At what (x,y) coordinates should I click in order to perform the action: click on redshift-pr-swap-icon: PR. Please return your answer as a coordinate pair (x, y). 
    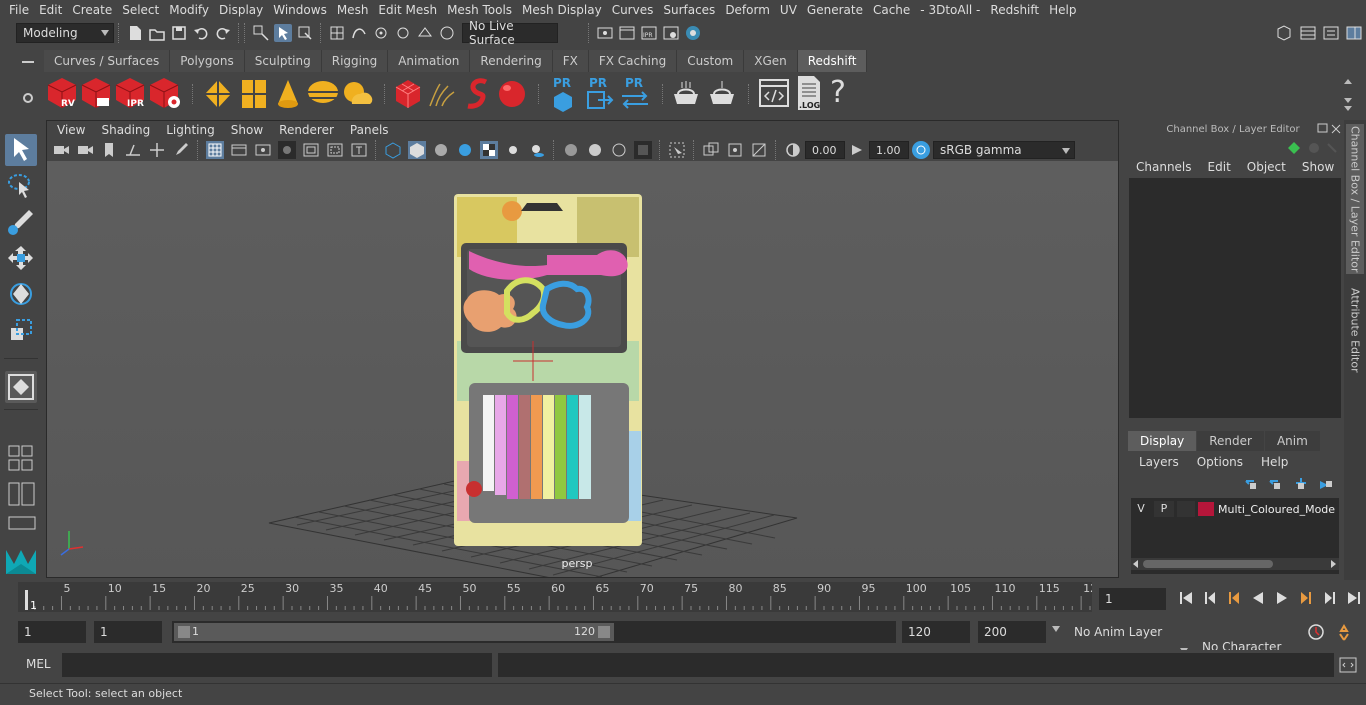
    Looking at the image, I should click on (635, 93).